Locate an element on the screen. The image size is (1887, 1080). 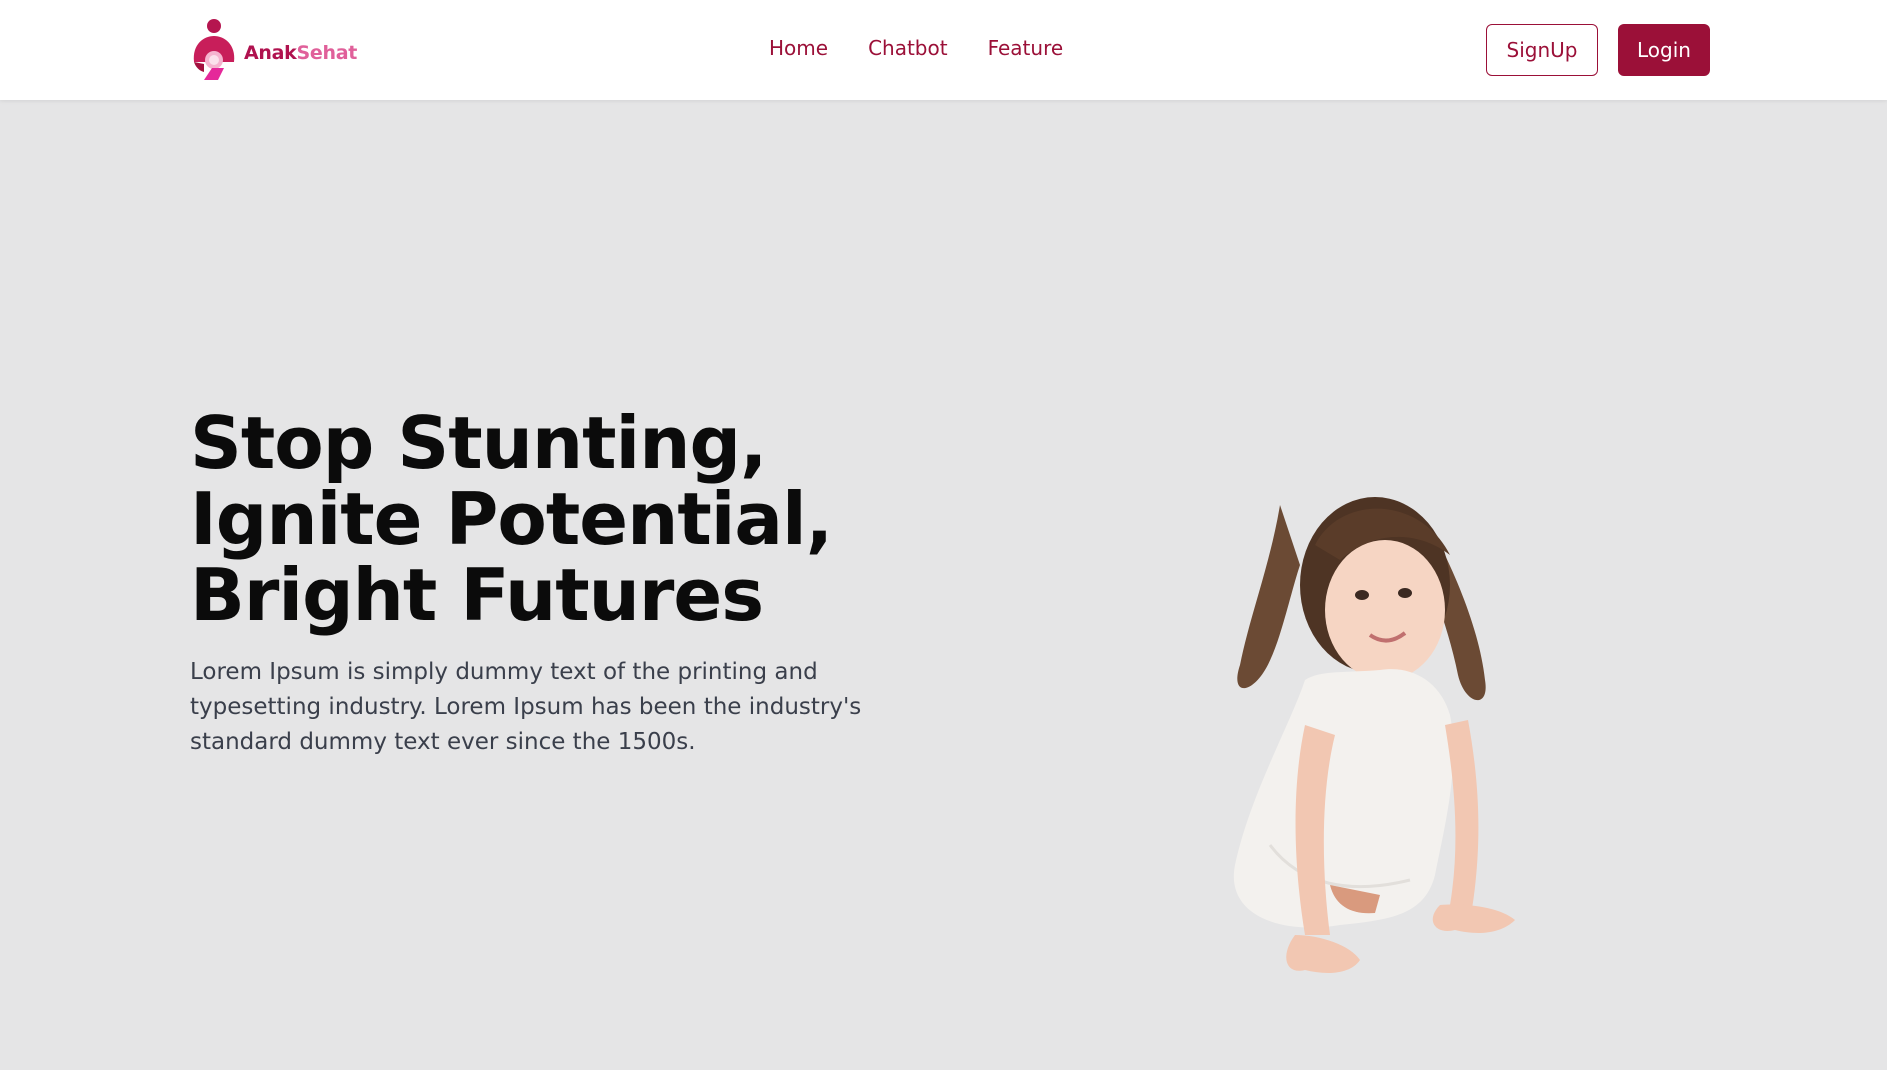
signup-button: SignUp is located at coordinates (1542, 50).